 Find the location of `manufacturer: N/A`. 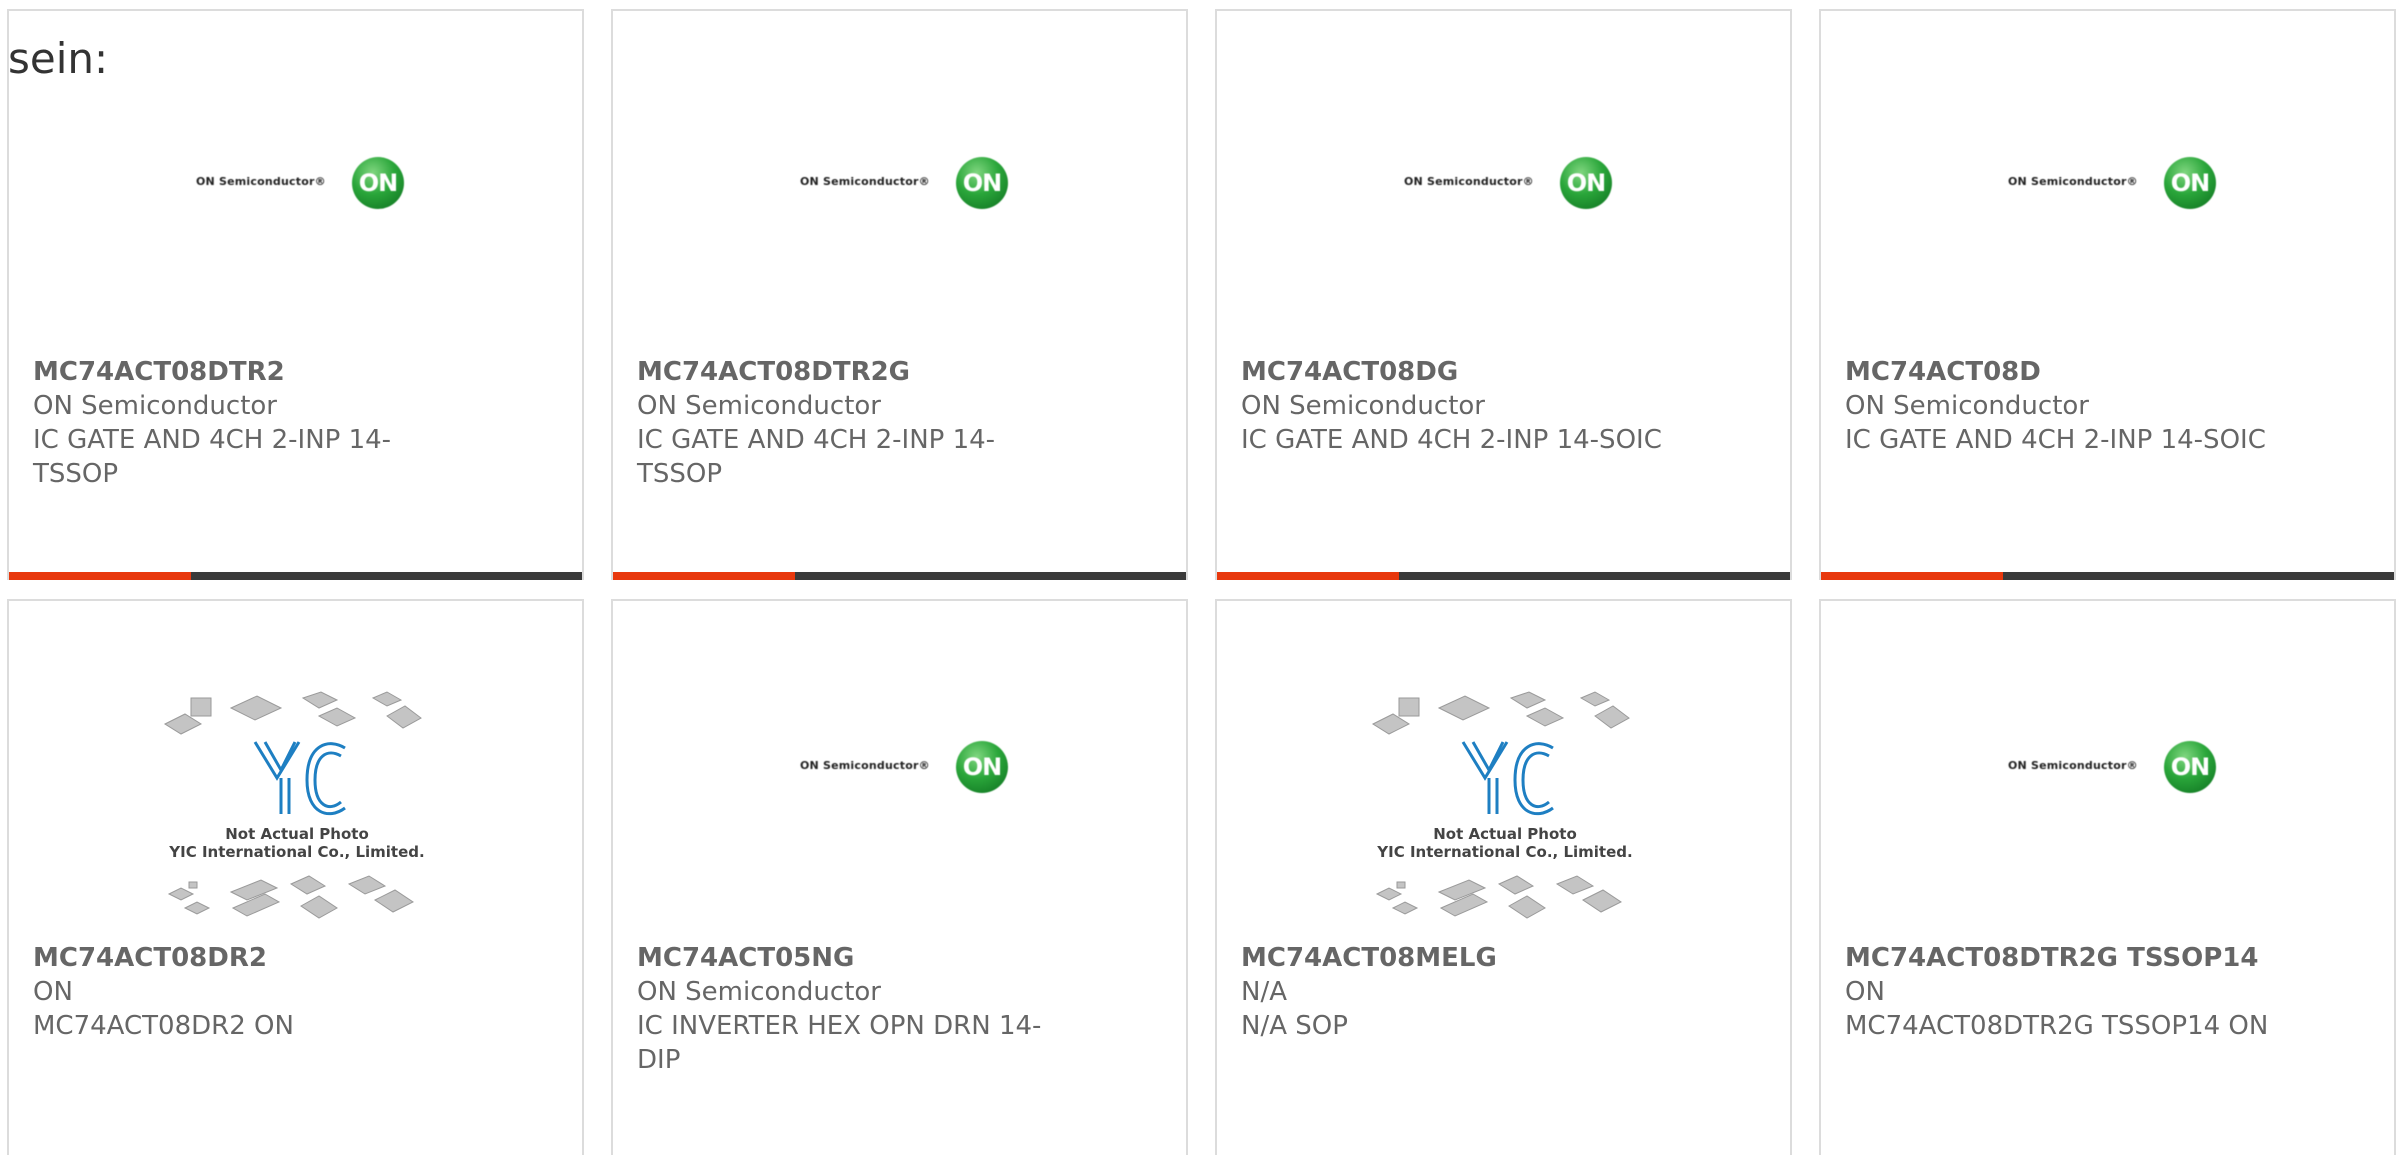

manufacturer: N/A is located at coordinates (1264, 992).